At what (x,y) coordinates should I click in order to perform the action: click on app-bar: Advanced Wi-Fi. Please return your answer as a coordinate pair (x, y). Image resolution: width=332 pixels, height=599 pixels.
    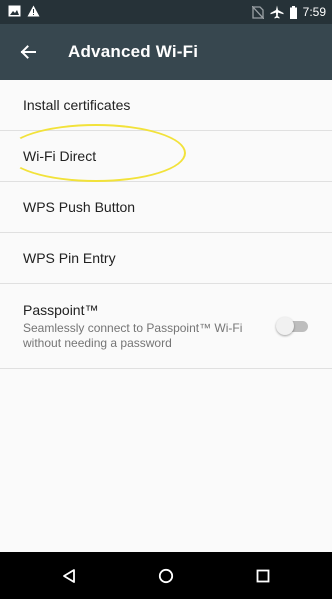
    Looking at the image, I should click on (166, 52).